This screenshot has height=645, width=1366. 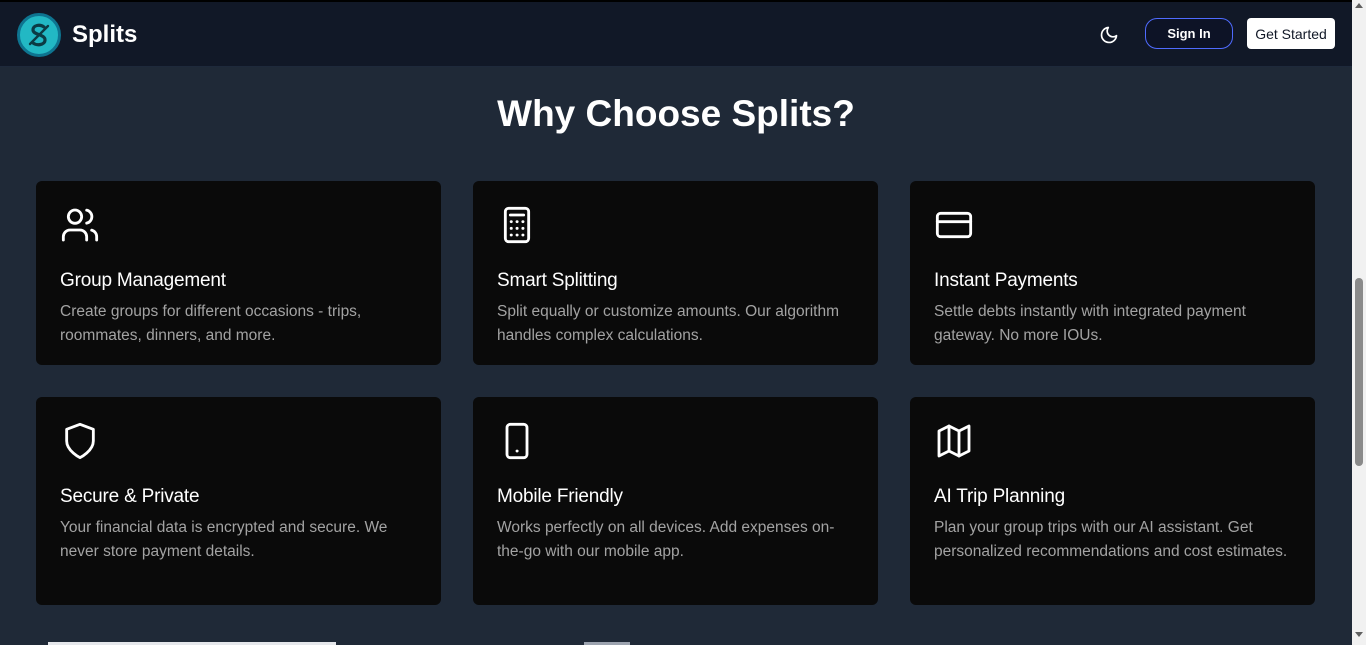 What do you see at coordinates (560, 496) in the screenshot?
I see `feature-title: Mobile Friendly` at bounding box center [560, 496].